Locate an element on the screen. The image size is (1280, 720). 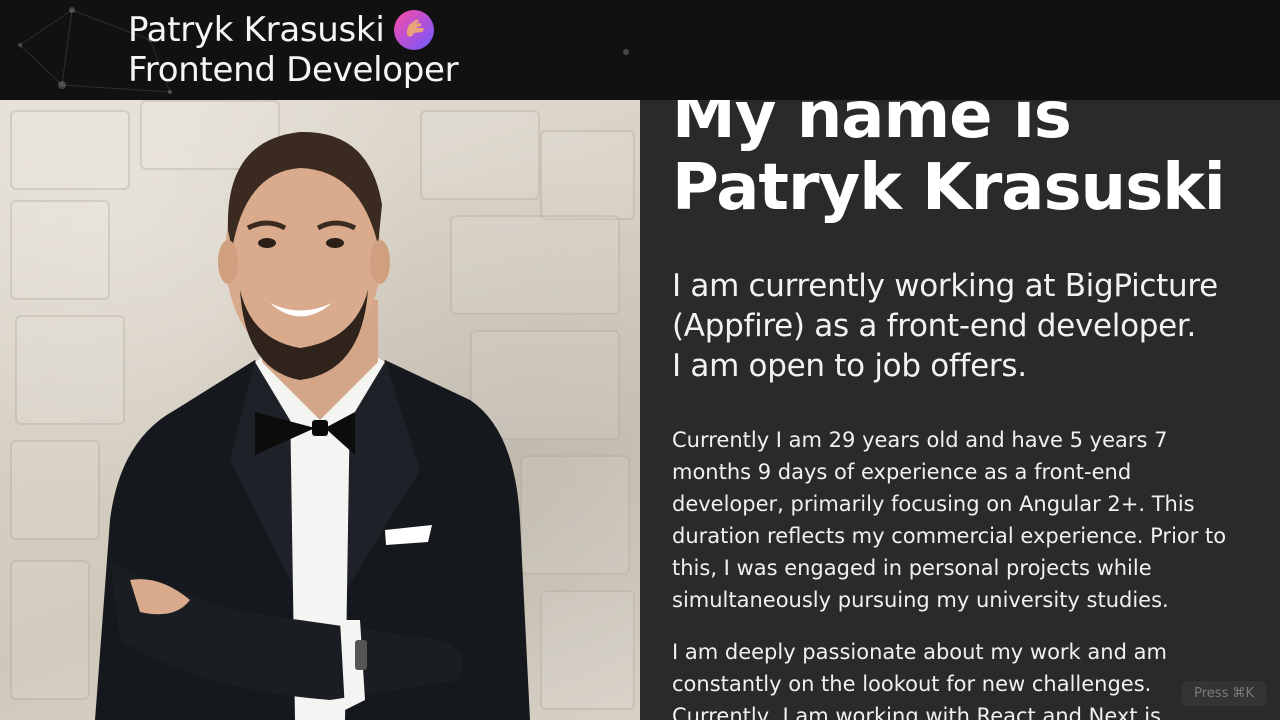
site-header: Patryk Krasuski Frontend Developer is located at coordinates (320, 50).